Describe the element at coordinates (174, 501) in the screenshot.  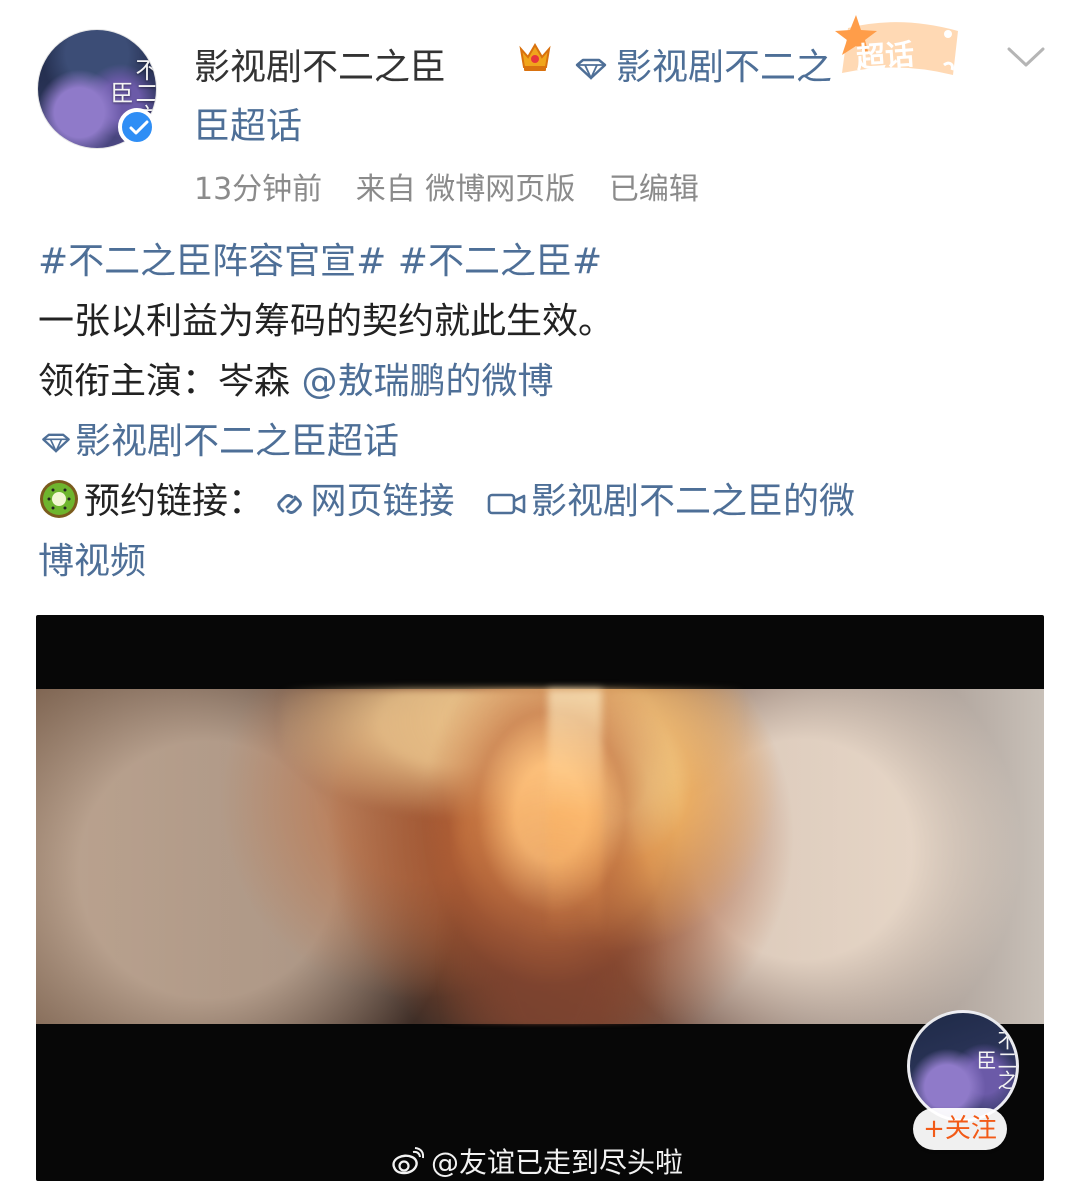
I see `booking-label: 预约链接：` at that location.